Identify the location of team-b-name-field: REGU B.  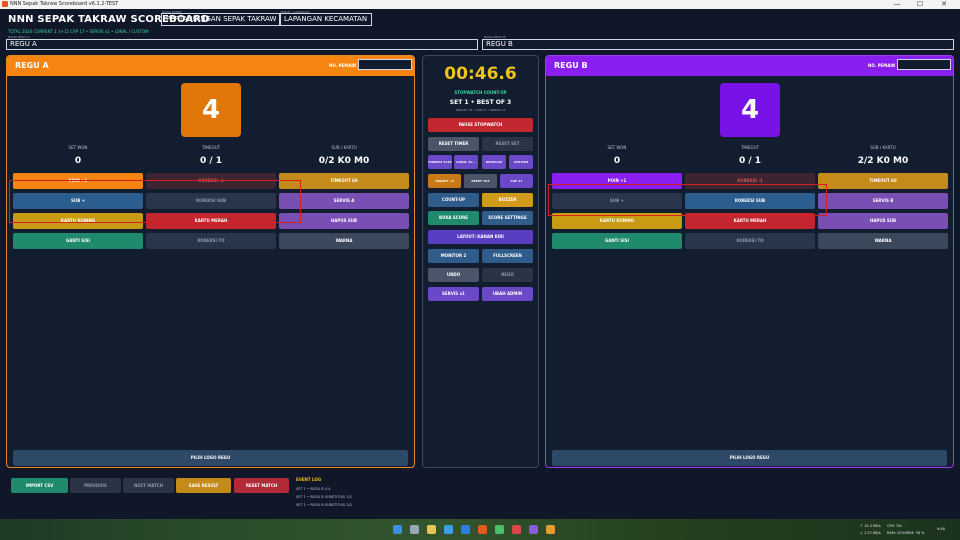
(718, 44).